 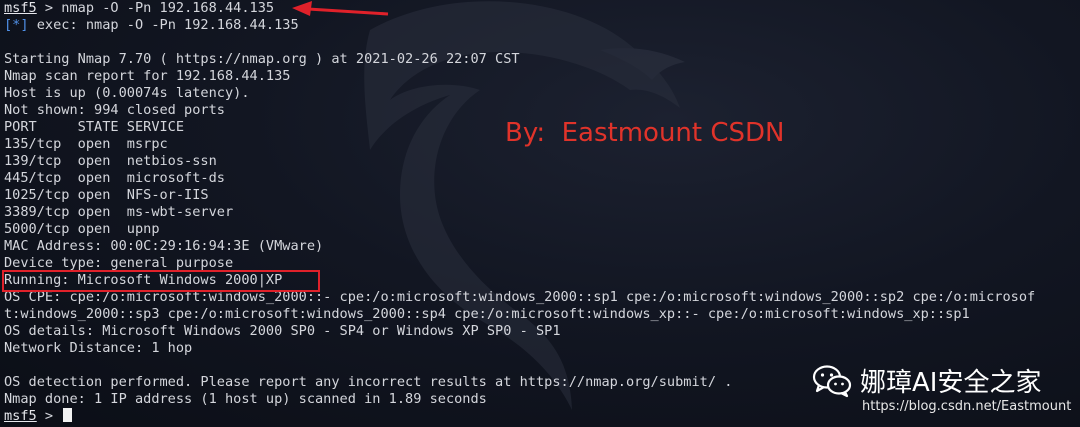 What do you see at coordinates (645, 133) in the screenshot?
I see `author-byline: By: Eastmount CSDN` at bounding box center [645, 133].